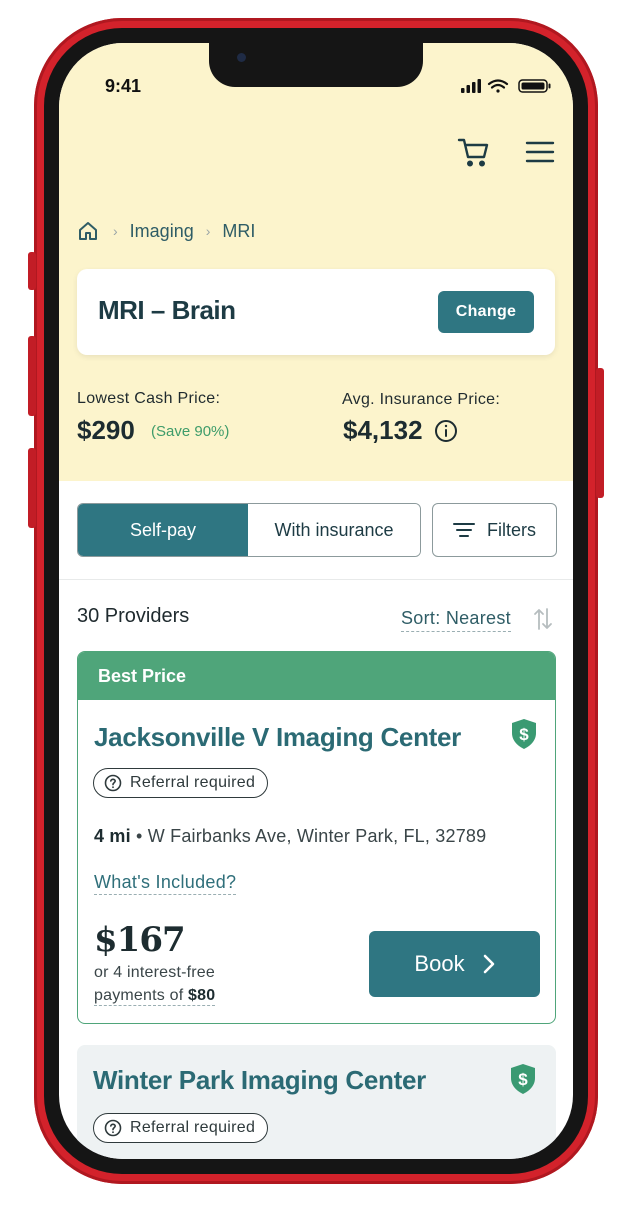  I want to click on procedure-card: MRI – Brain Change, so click(316, 312).